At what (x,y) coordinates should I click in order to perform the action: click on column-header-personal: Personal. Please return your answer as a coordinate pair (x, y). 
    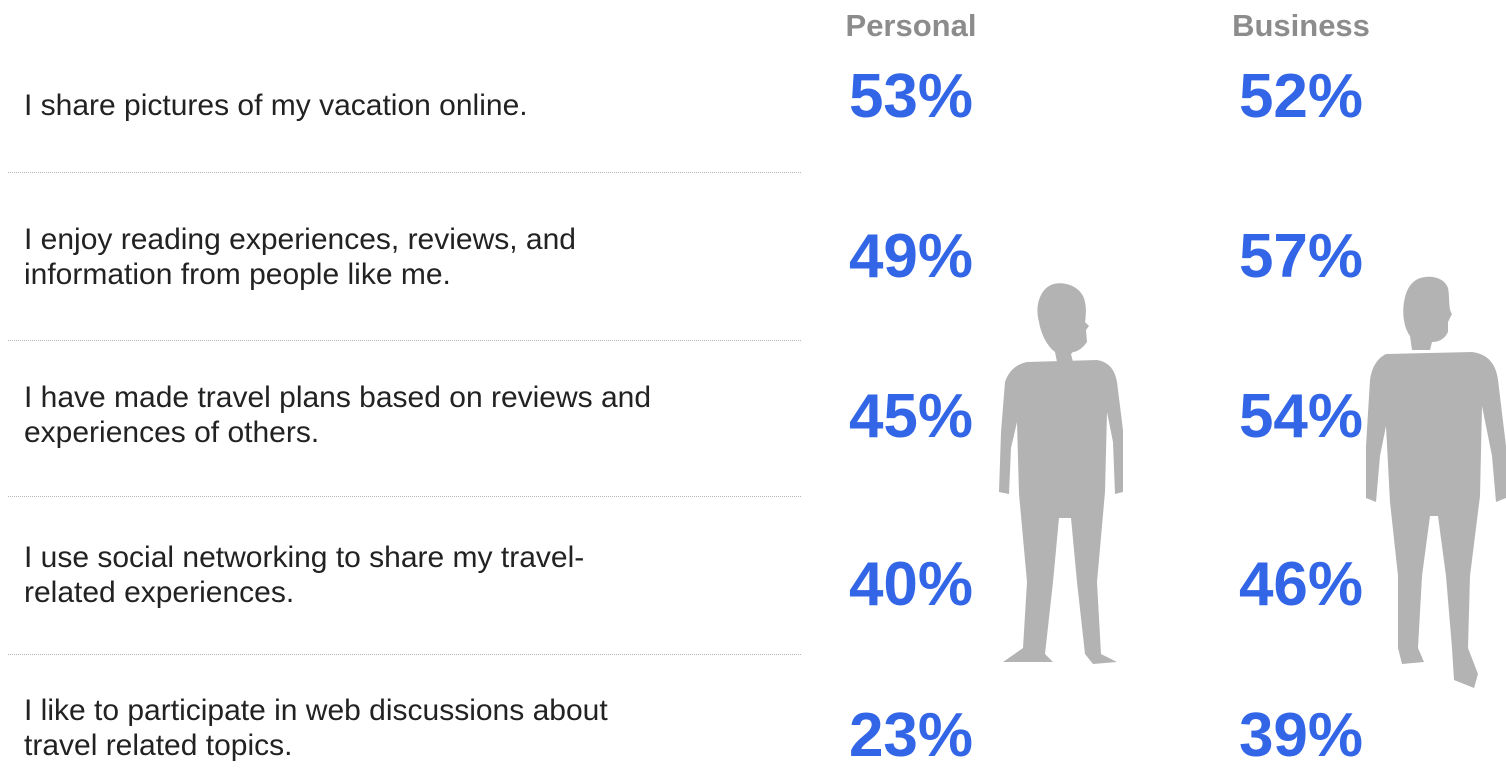
    Looking at the image, I should click on (911, 25).